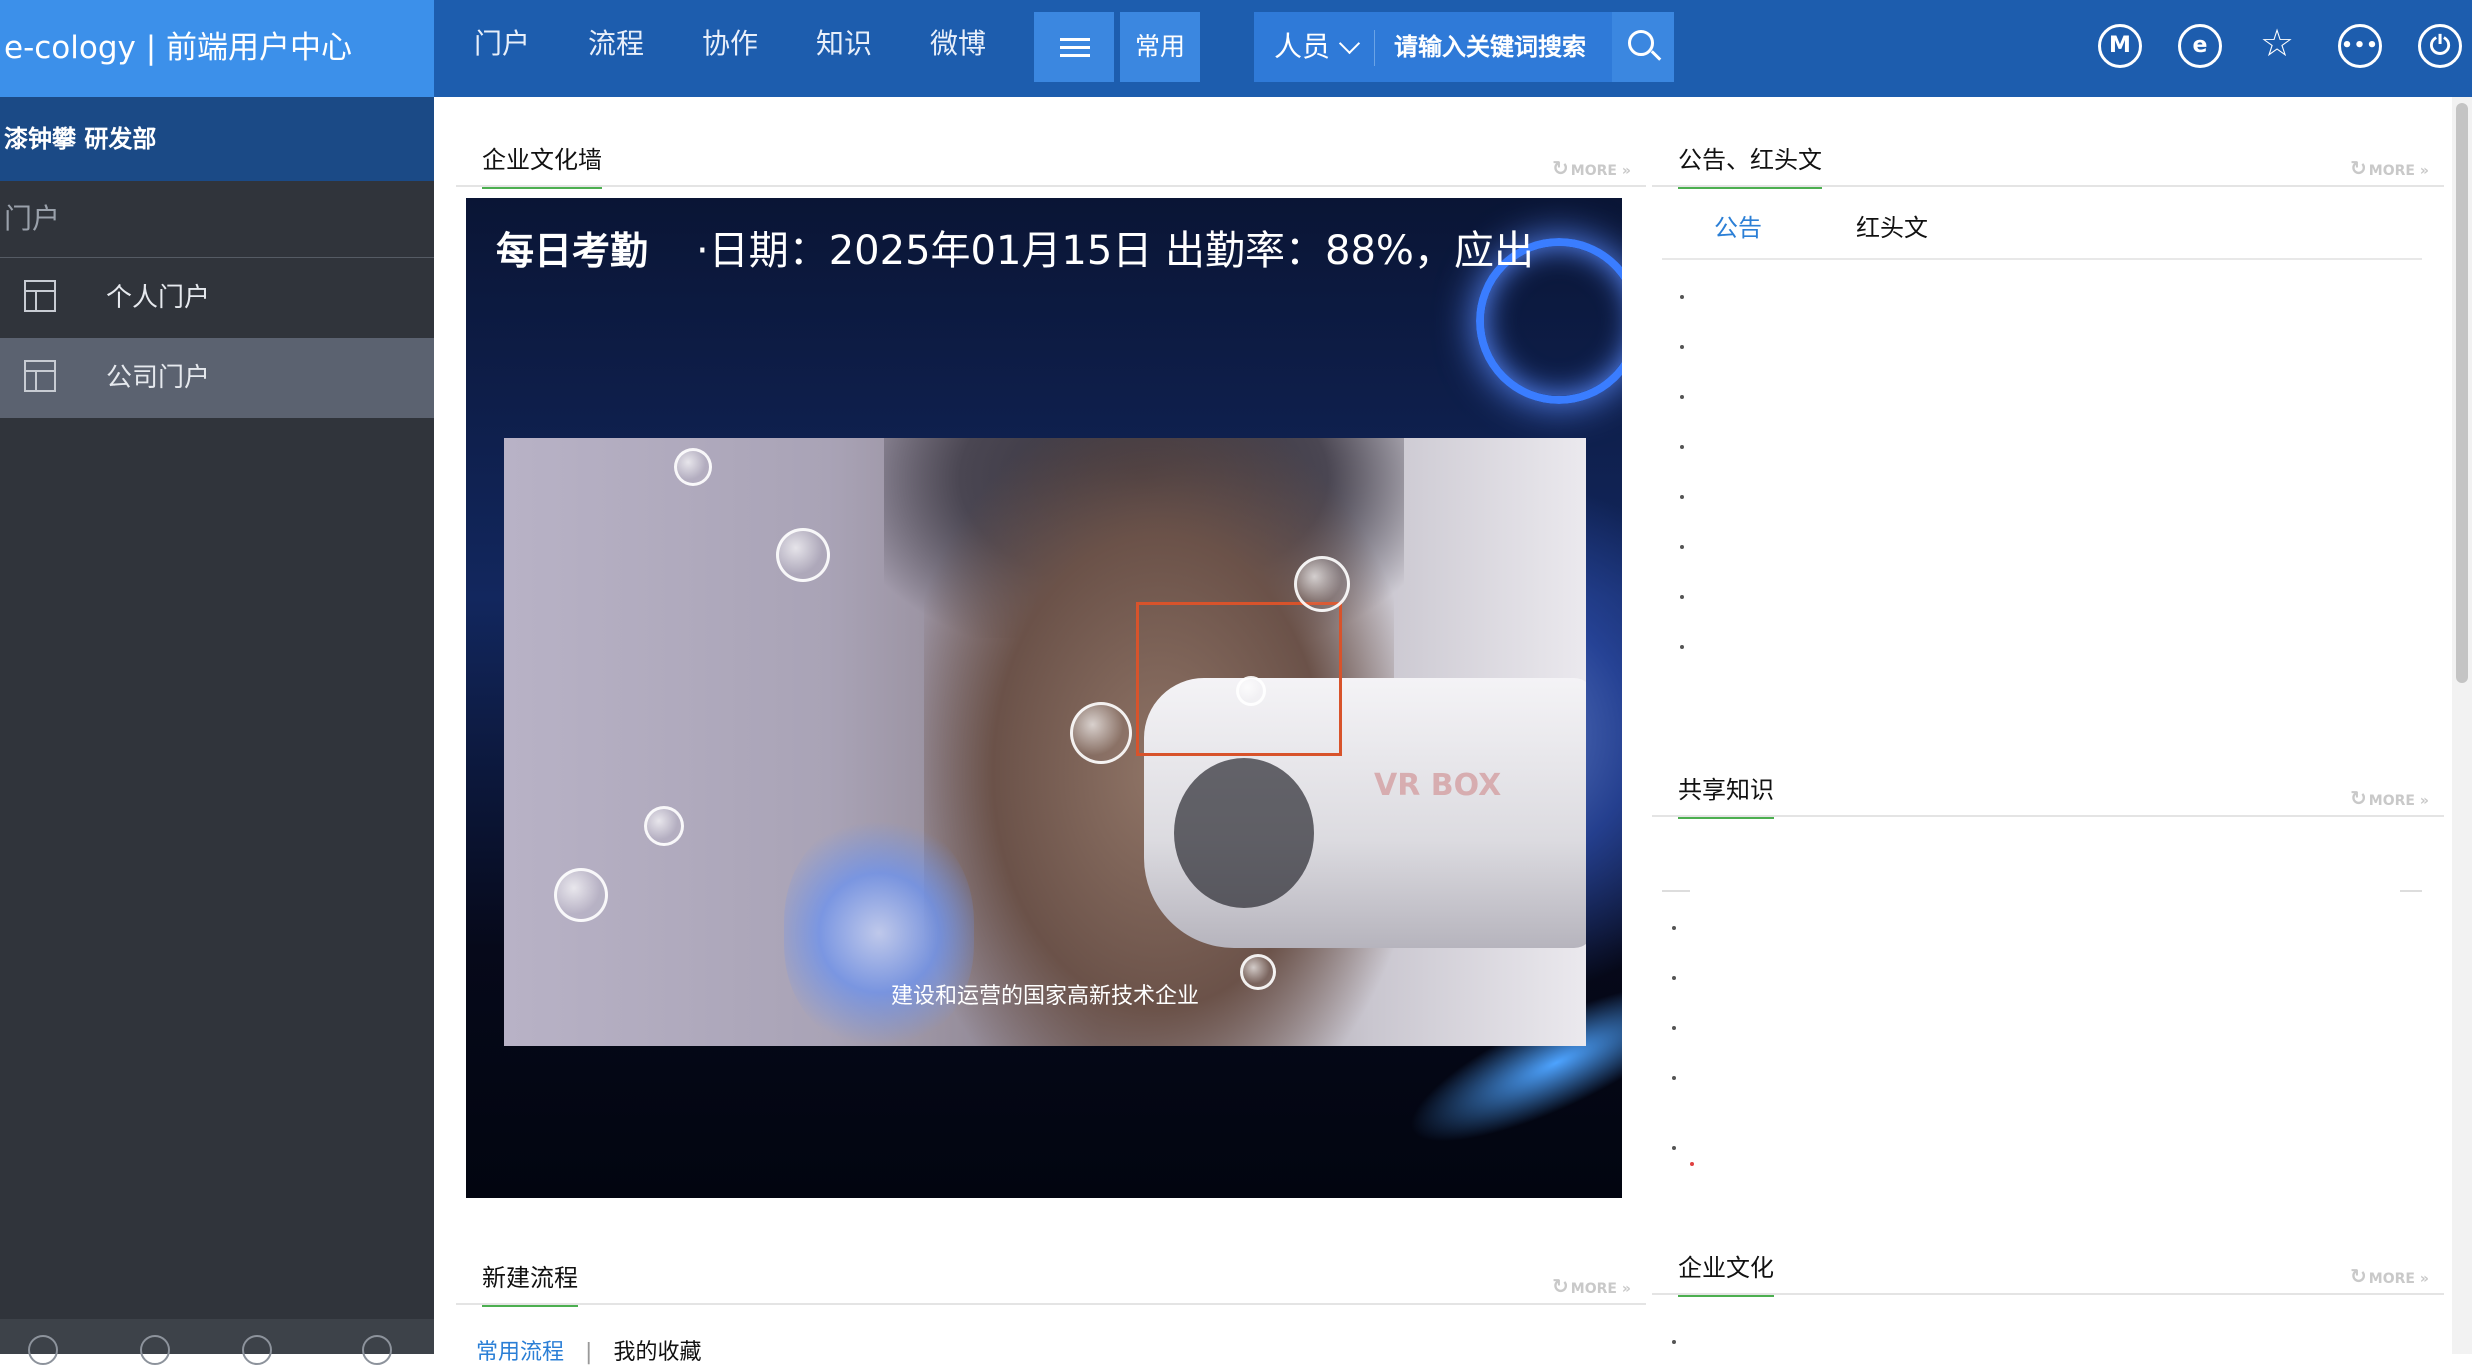  Describe the element at coordinates (257, 1350) in the screenshot. I see `group-icon` at that location.